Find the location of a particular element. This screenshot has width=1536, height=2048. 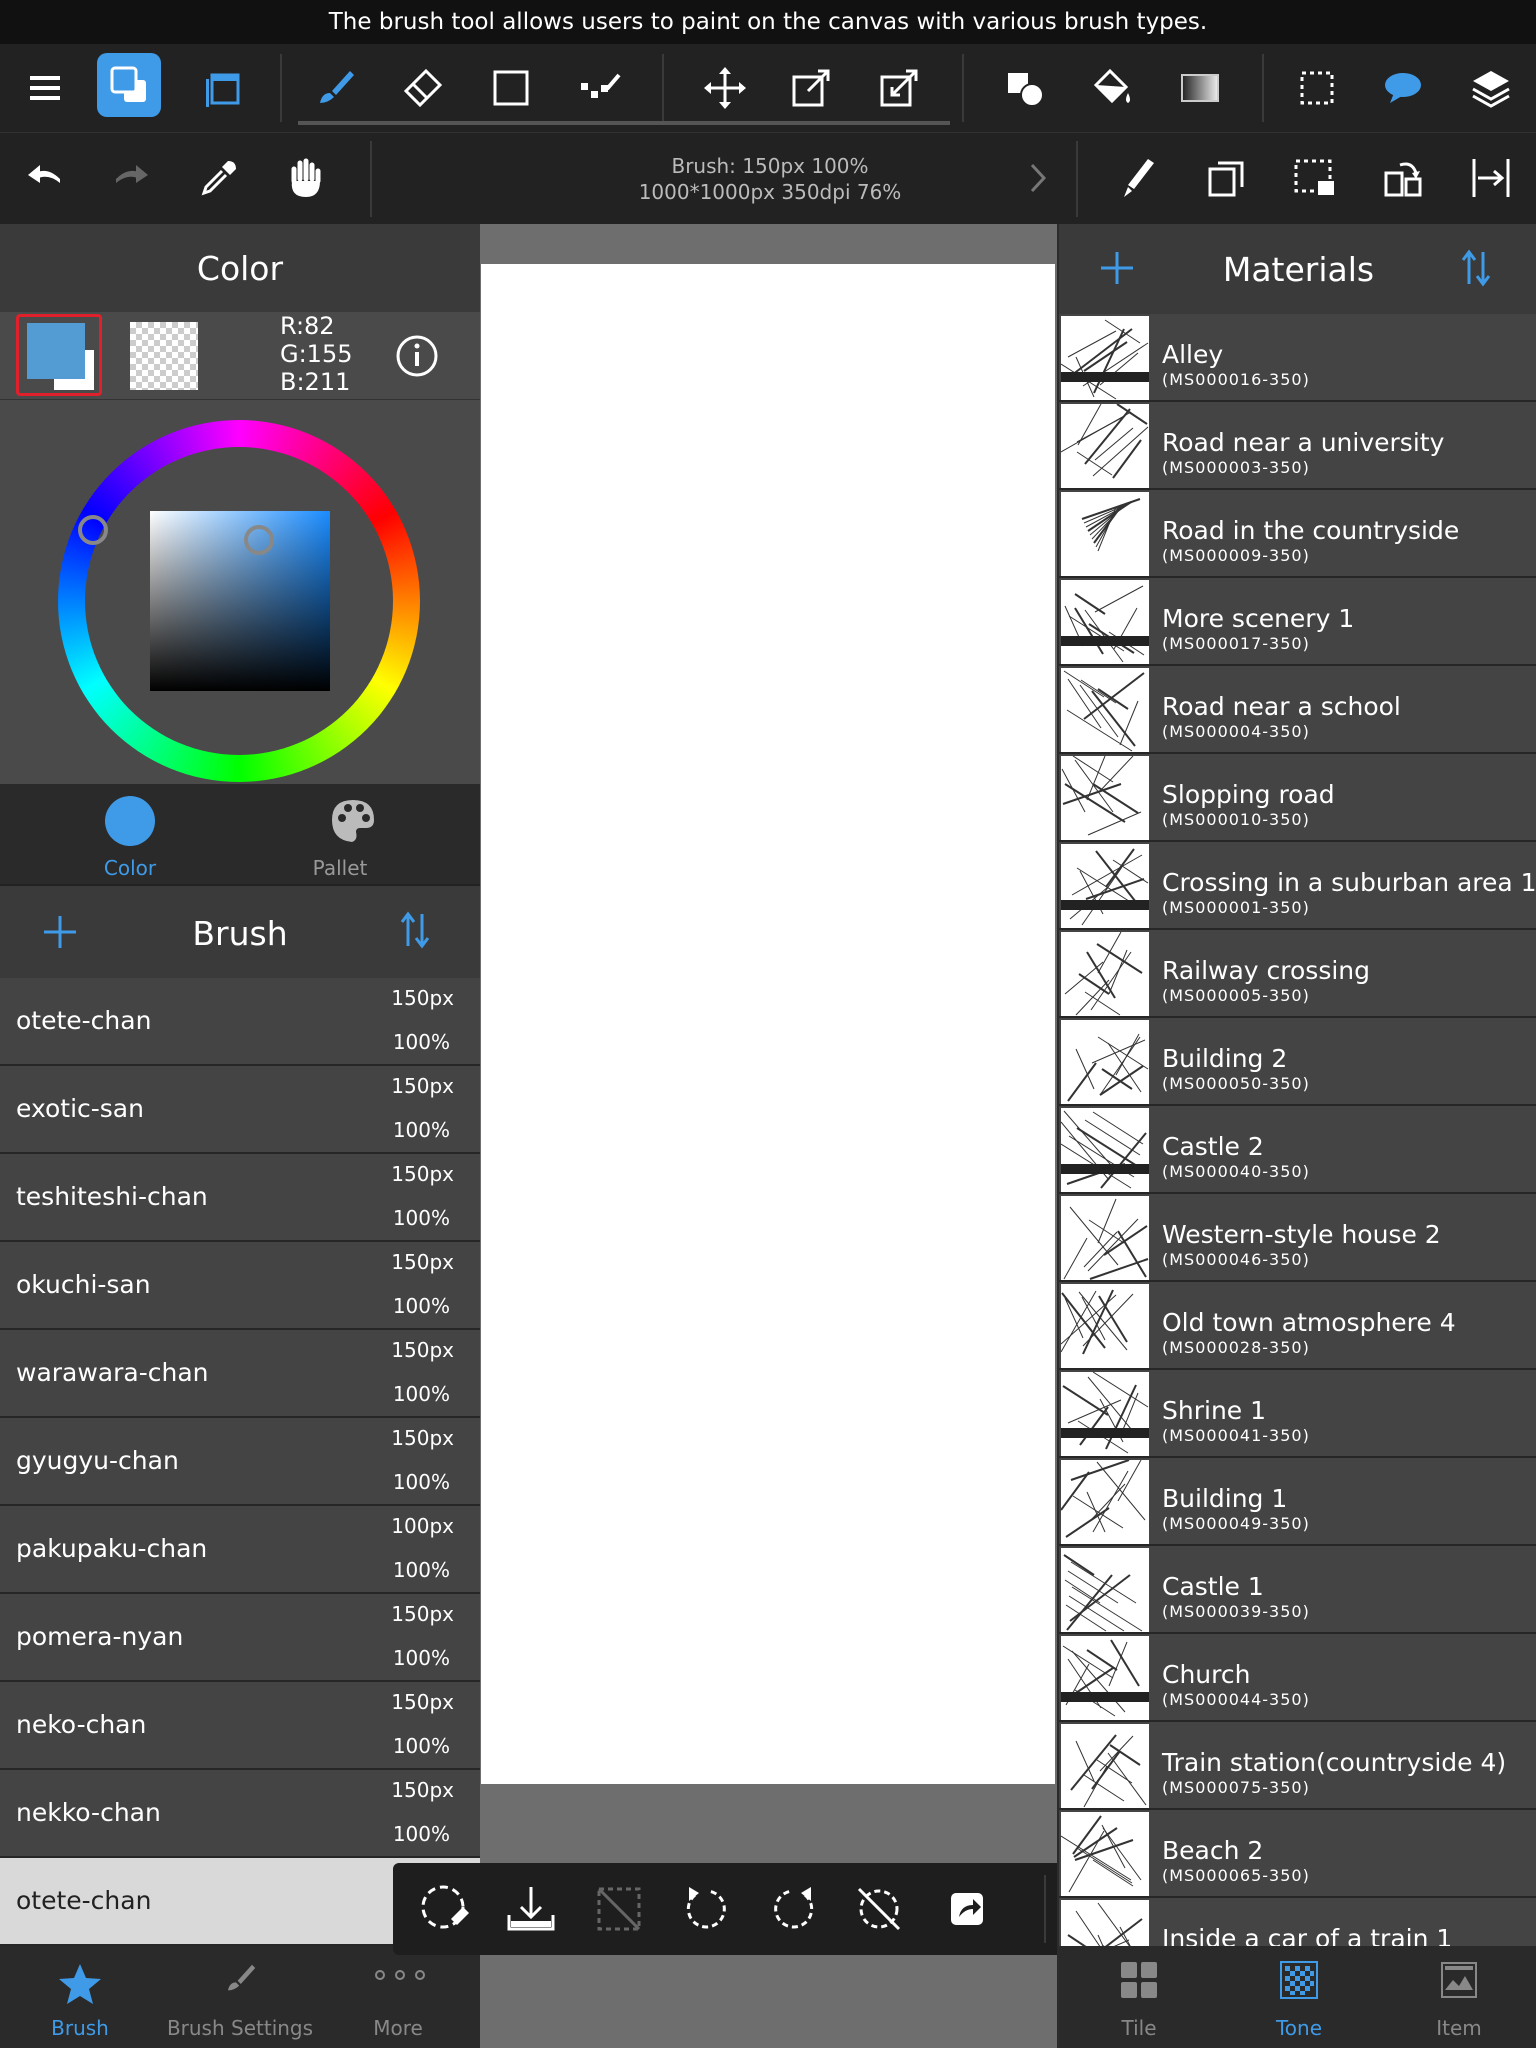

pen-icon is located at coordinates (1137, 178).